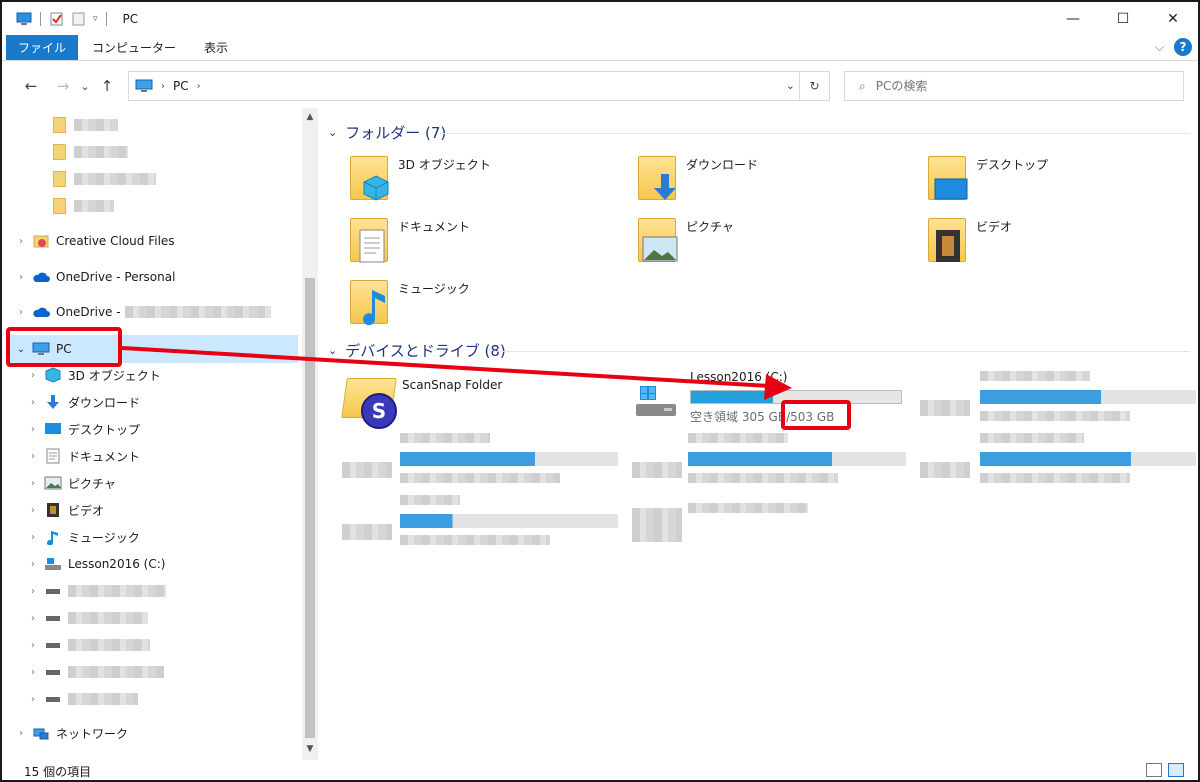 This screenshot has width=1200, height=782. What do you see at coordinates (152, 456) in the screenshot?
I see `tree-item-documents: › ドキュメント` at bounding box center [152, 456].